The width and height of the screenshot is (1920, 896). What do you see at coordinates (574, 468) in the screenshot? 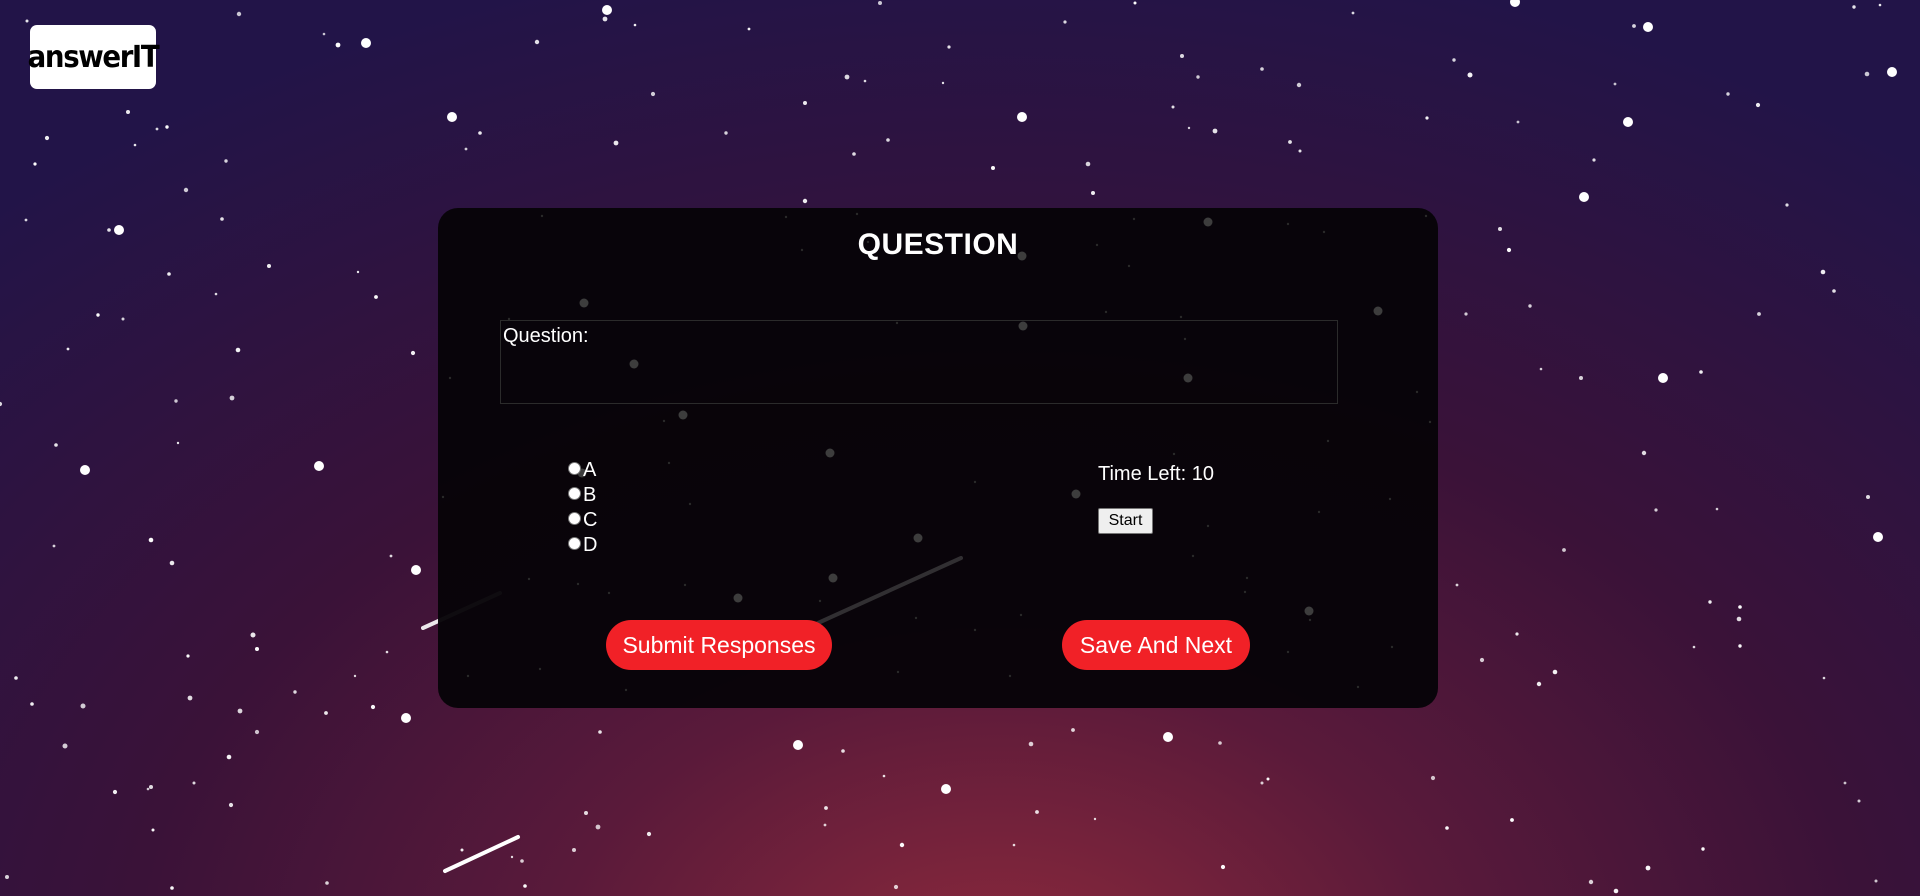
I see `radio-a` at bounding box center [574, 468].